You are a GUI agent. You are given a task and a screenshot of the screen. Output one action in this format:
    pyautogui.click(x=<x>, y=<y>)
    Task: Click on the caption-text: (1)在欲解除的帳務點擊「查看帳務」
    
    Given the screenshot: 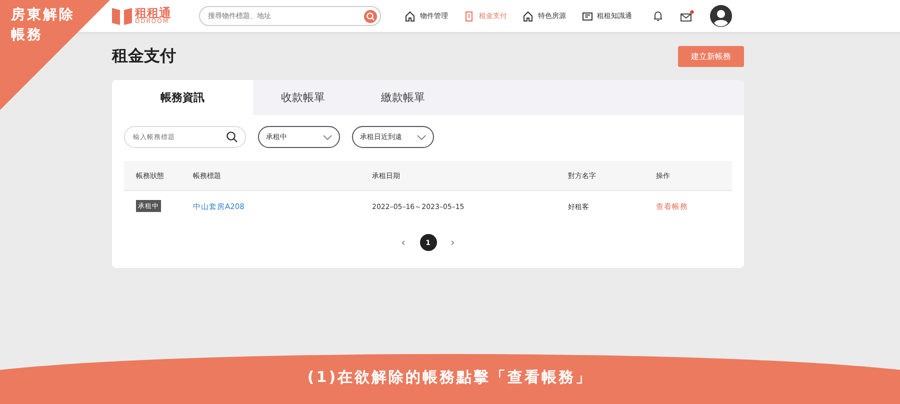 What is the action you would take?
    pyautogui.click(x=450, y=378)
    